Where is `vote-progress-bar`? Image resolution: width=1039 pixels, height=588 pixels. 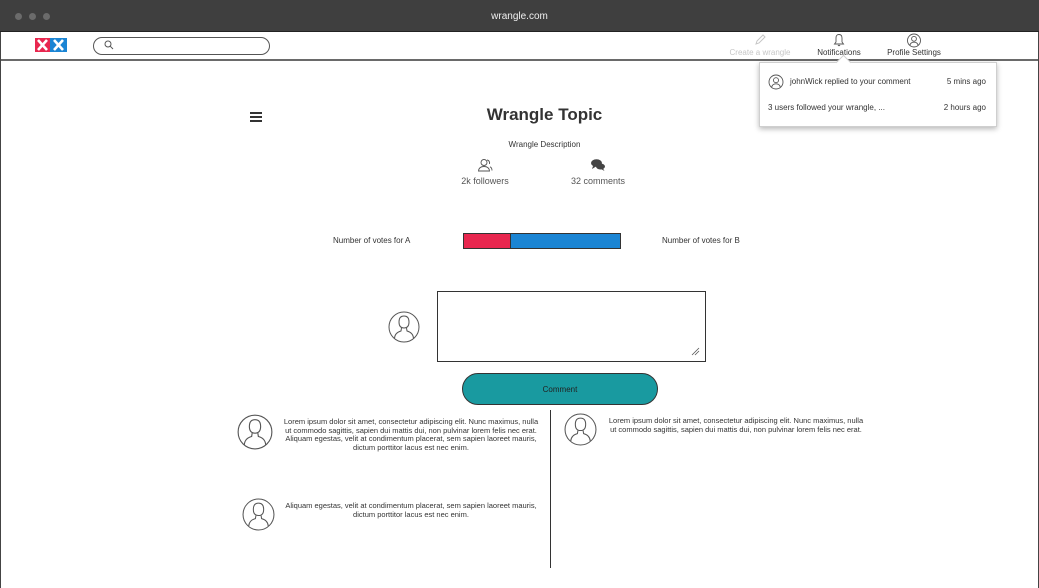
vote-progress-bar is located at coordinates (542, 241).